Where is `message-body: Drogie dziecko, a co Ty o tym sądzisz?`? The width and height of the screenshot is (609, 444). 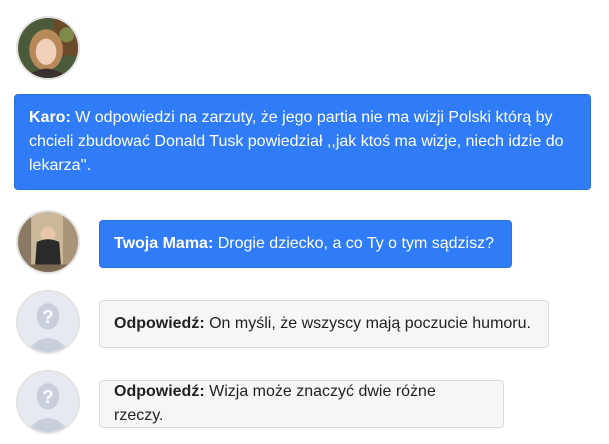 message-body: Drogie dziecko, a co Ty o tym sądzisz? is located at coordinates (353, 243).